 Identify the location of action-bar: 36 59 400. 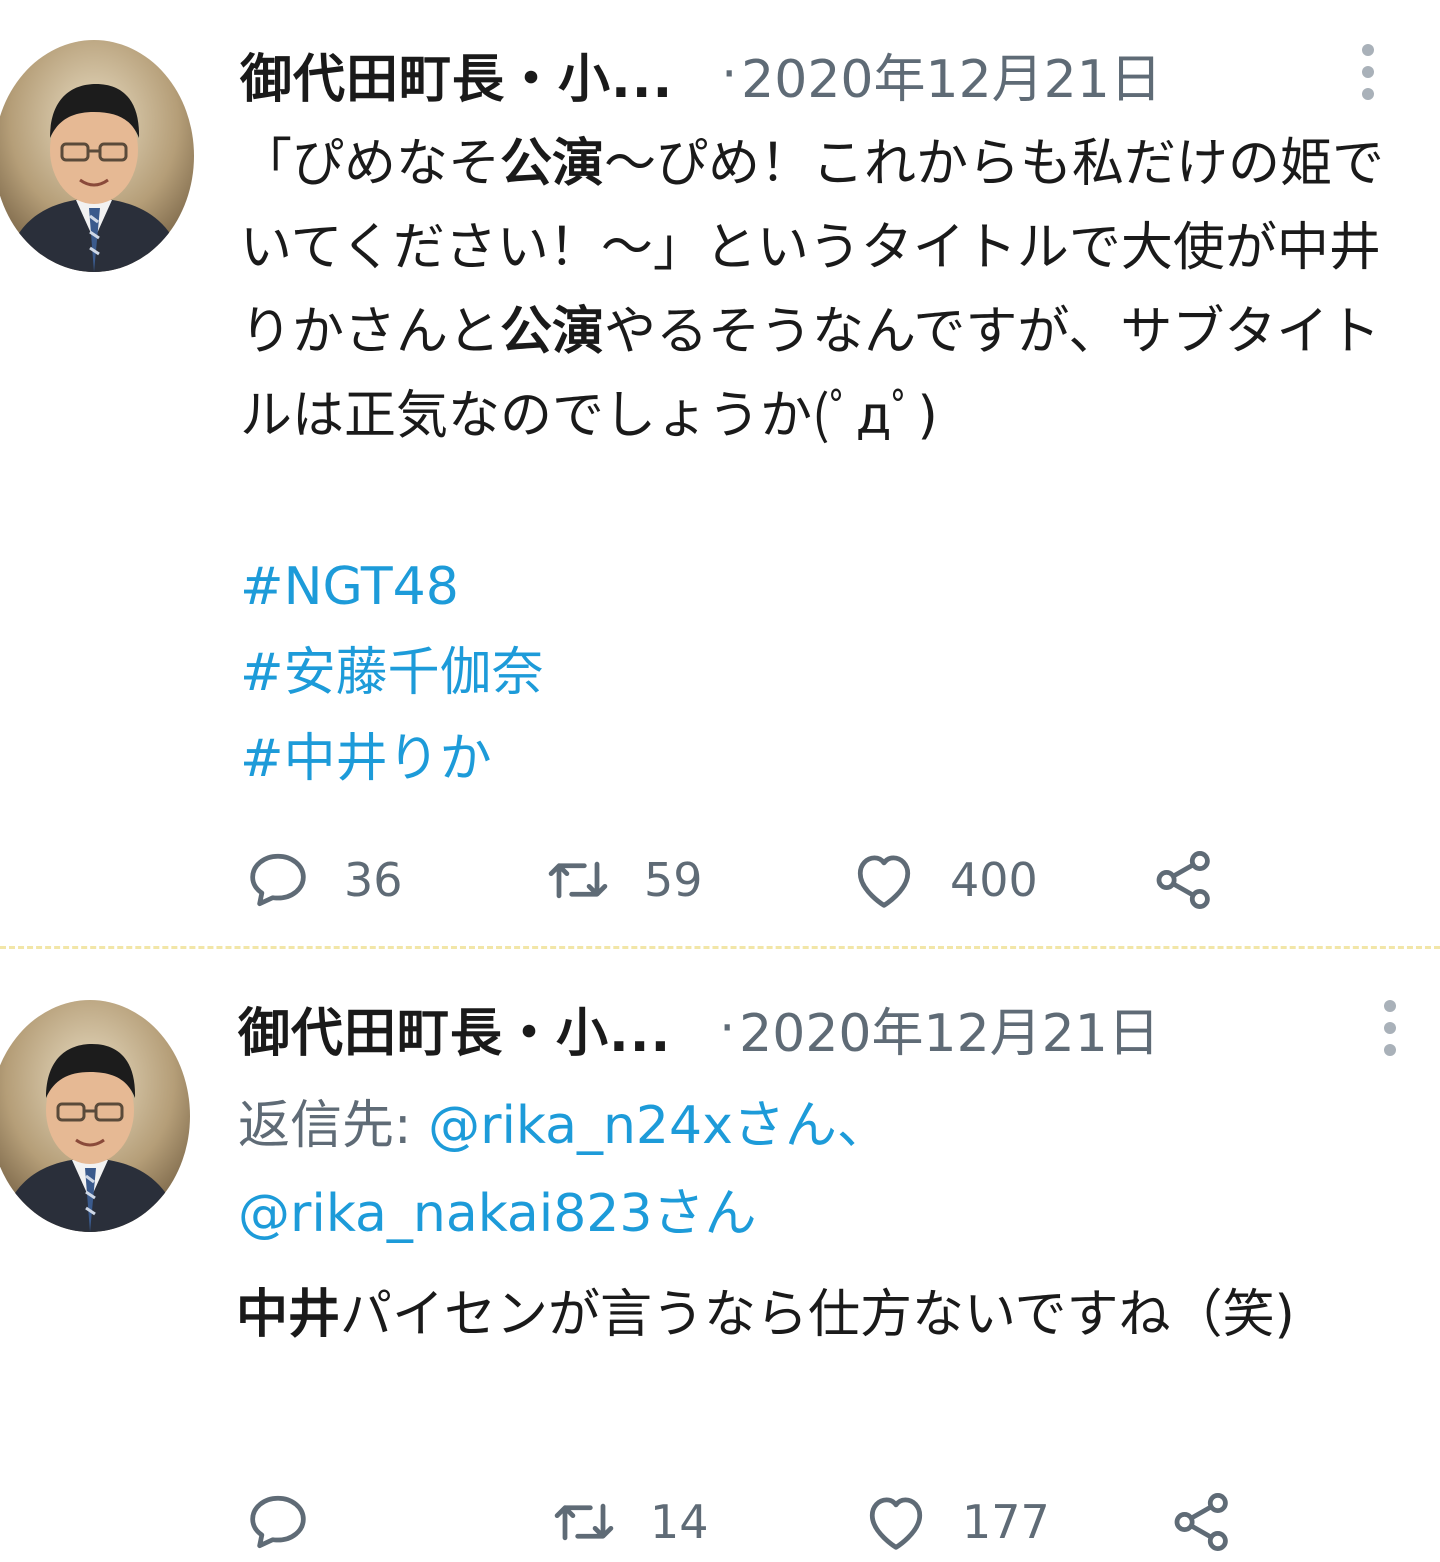
(790, 880).